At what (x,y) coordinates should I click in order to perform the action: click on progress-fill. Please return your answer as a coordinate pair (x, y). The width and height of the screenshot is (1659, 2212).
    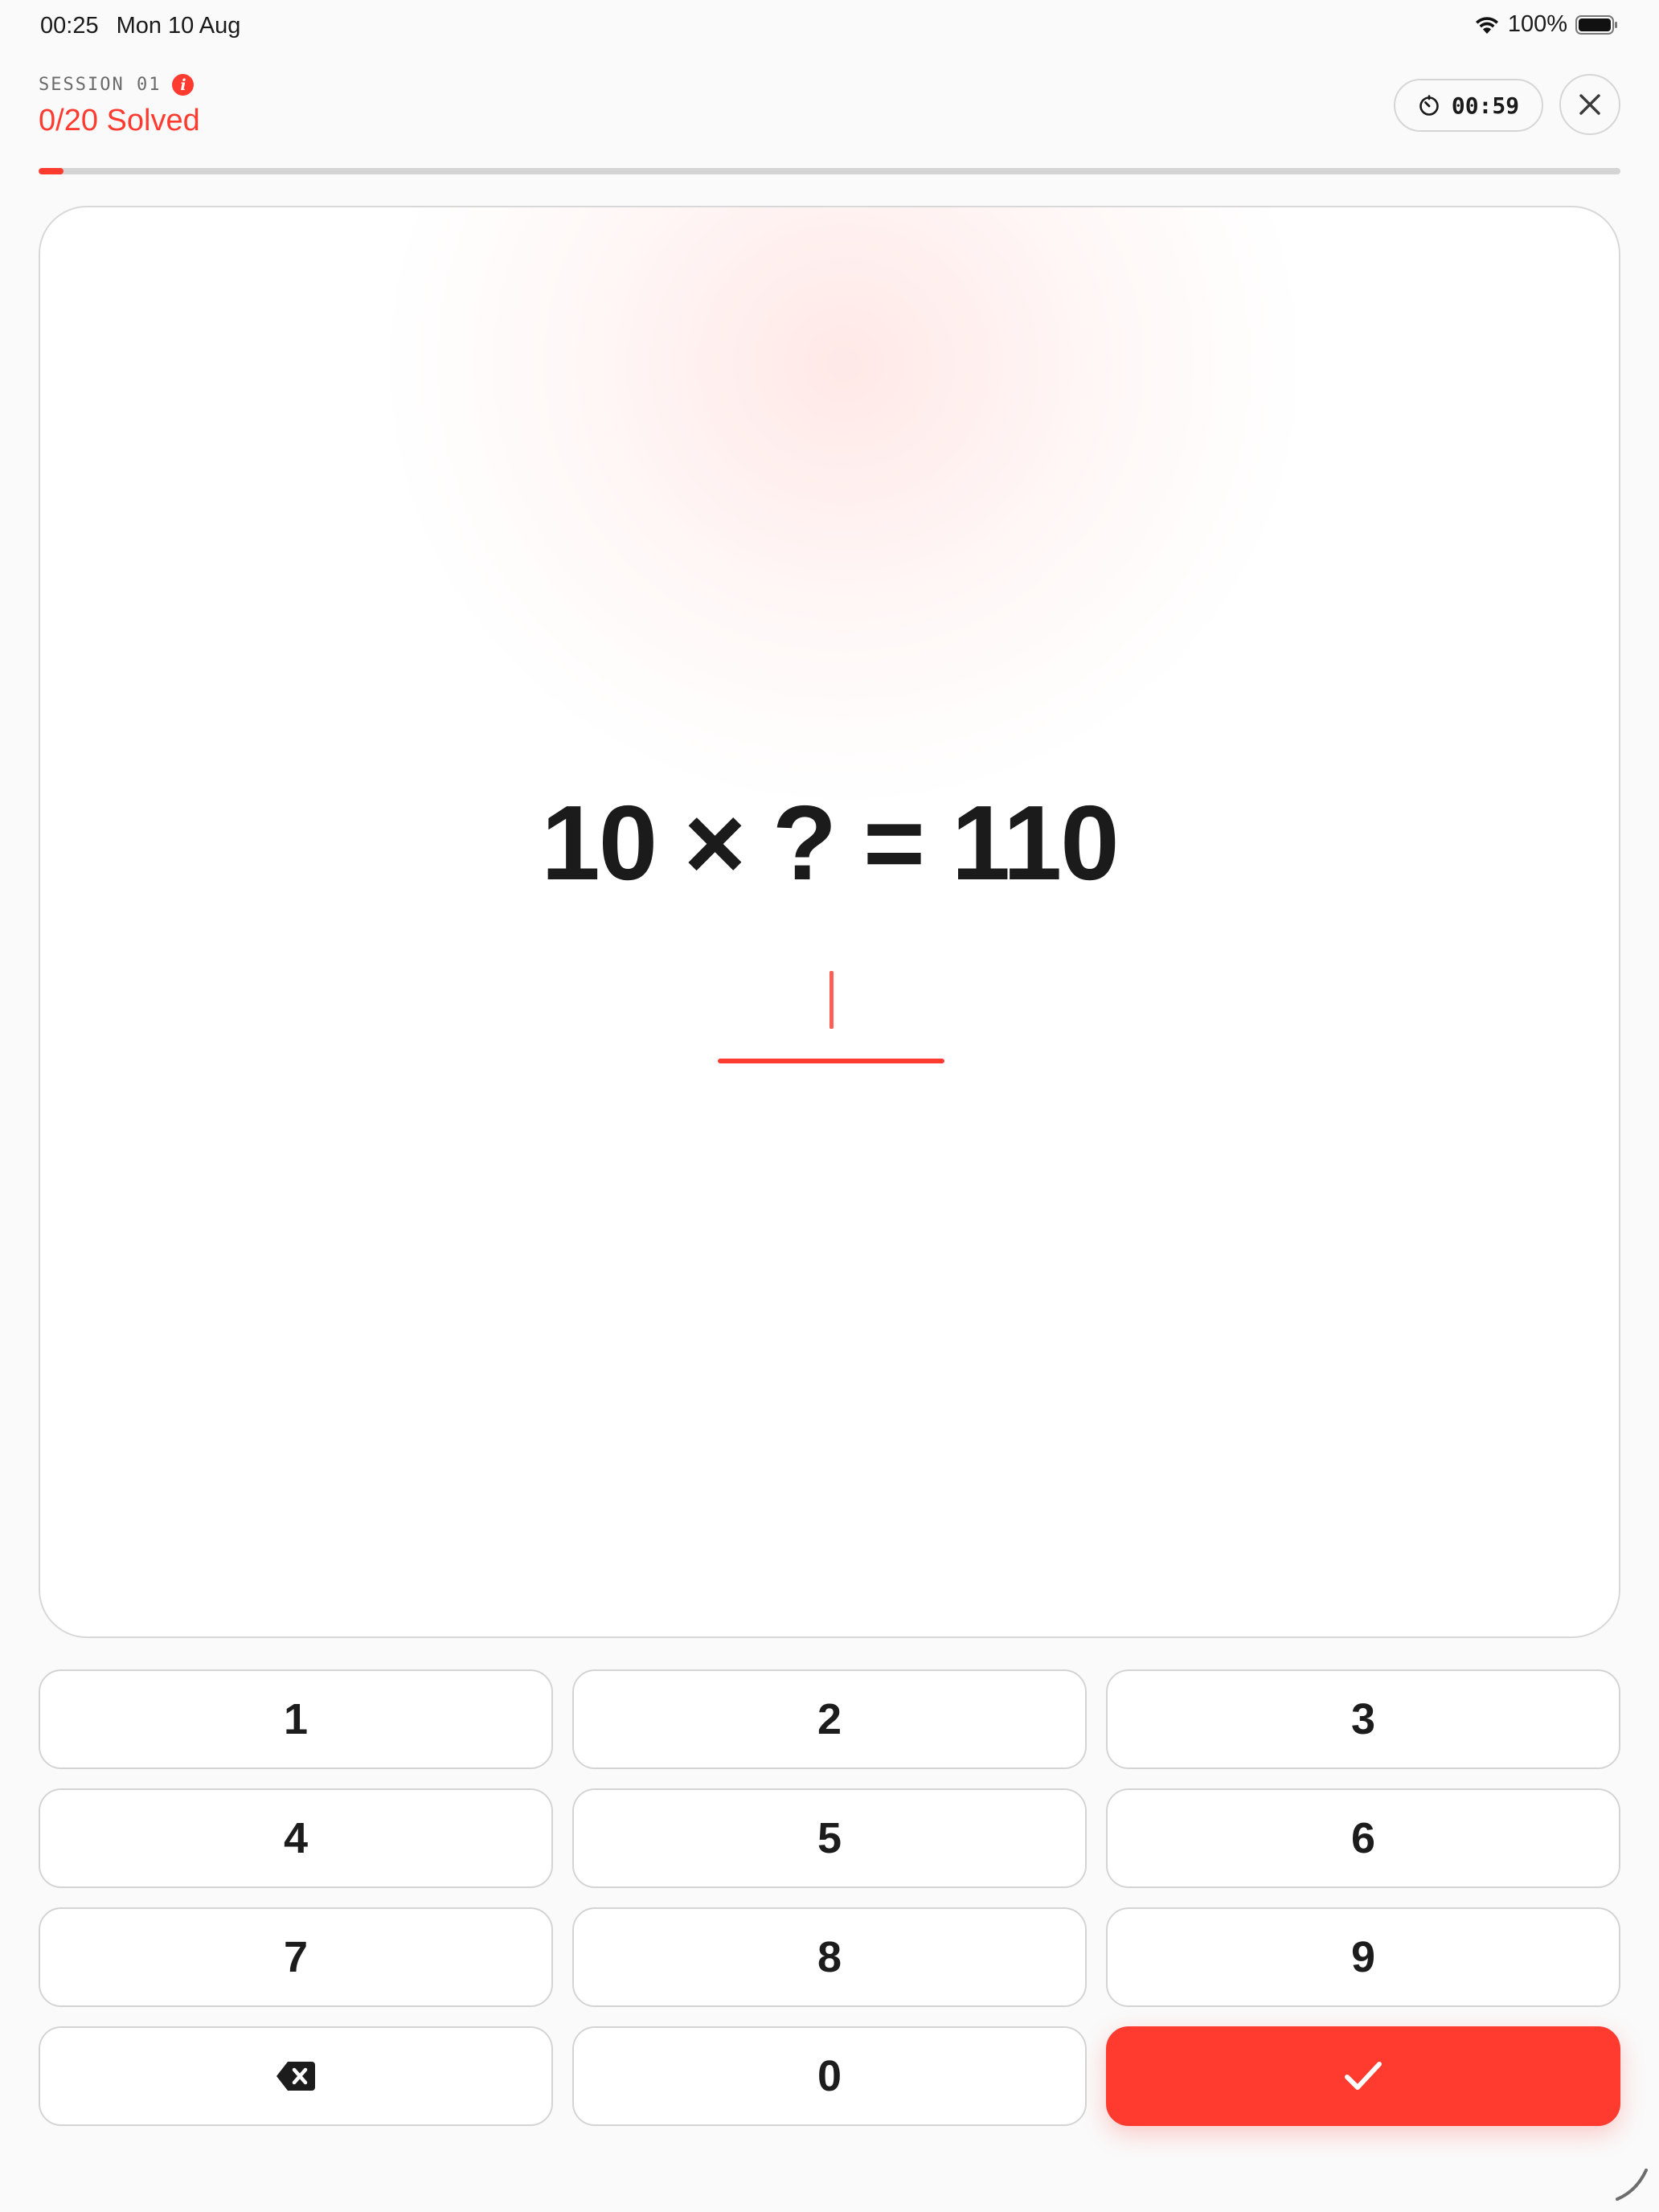
    Looking at the image, I should click on (51, 171).